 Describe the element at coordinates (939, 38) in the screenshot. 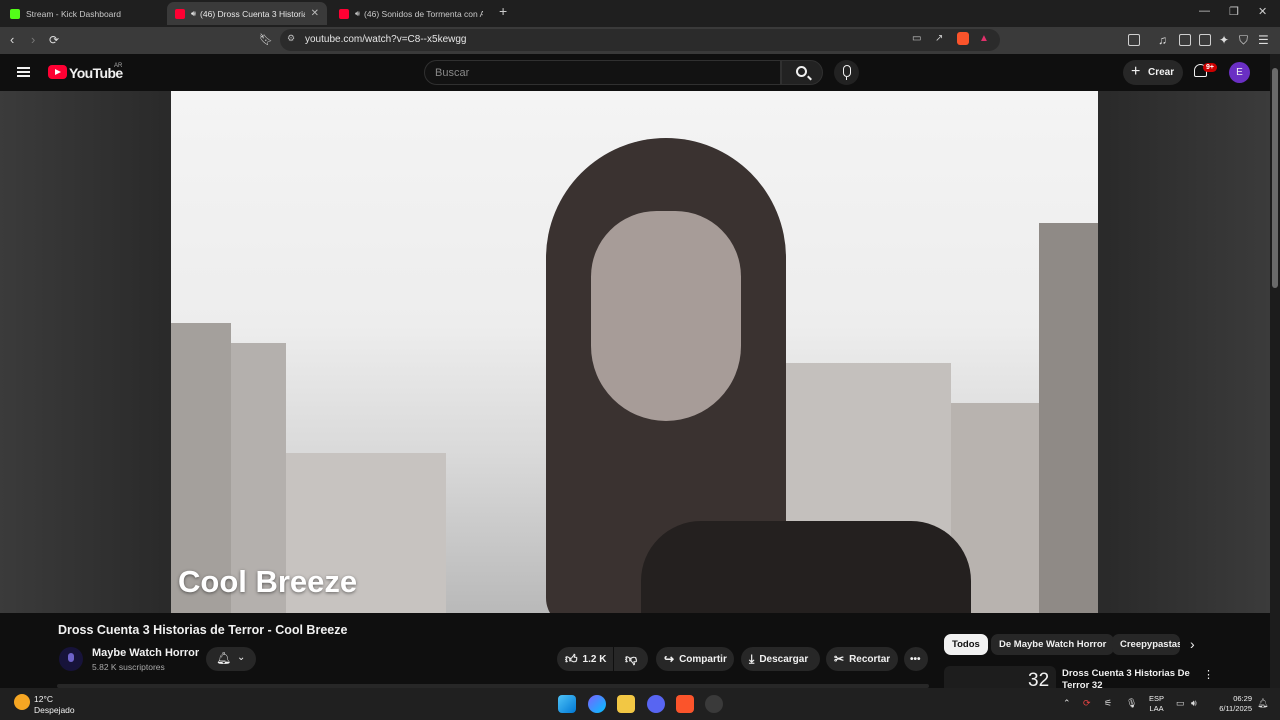

I see `share-icon: ↗` at that location.